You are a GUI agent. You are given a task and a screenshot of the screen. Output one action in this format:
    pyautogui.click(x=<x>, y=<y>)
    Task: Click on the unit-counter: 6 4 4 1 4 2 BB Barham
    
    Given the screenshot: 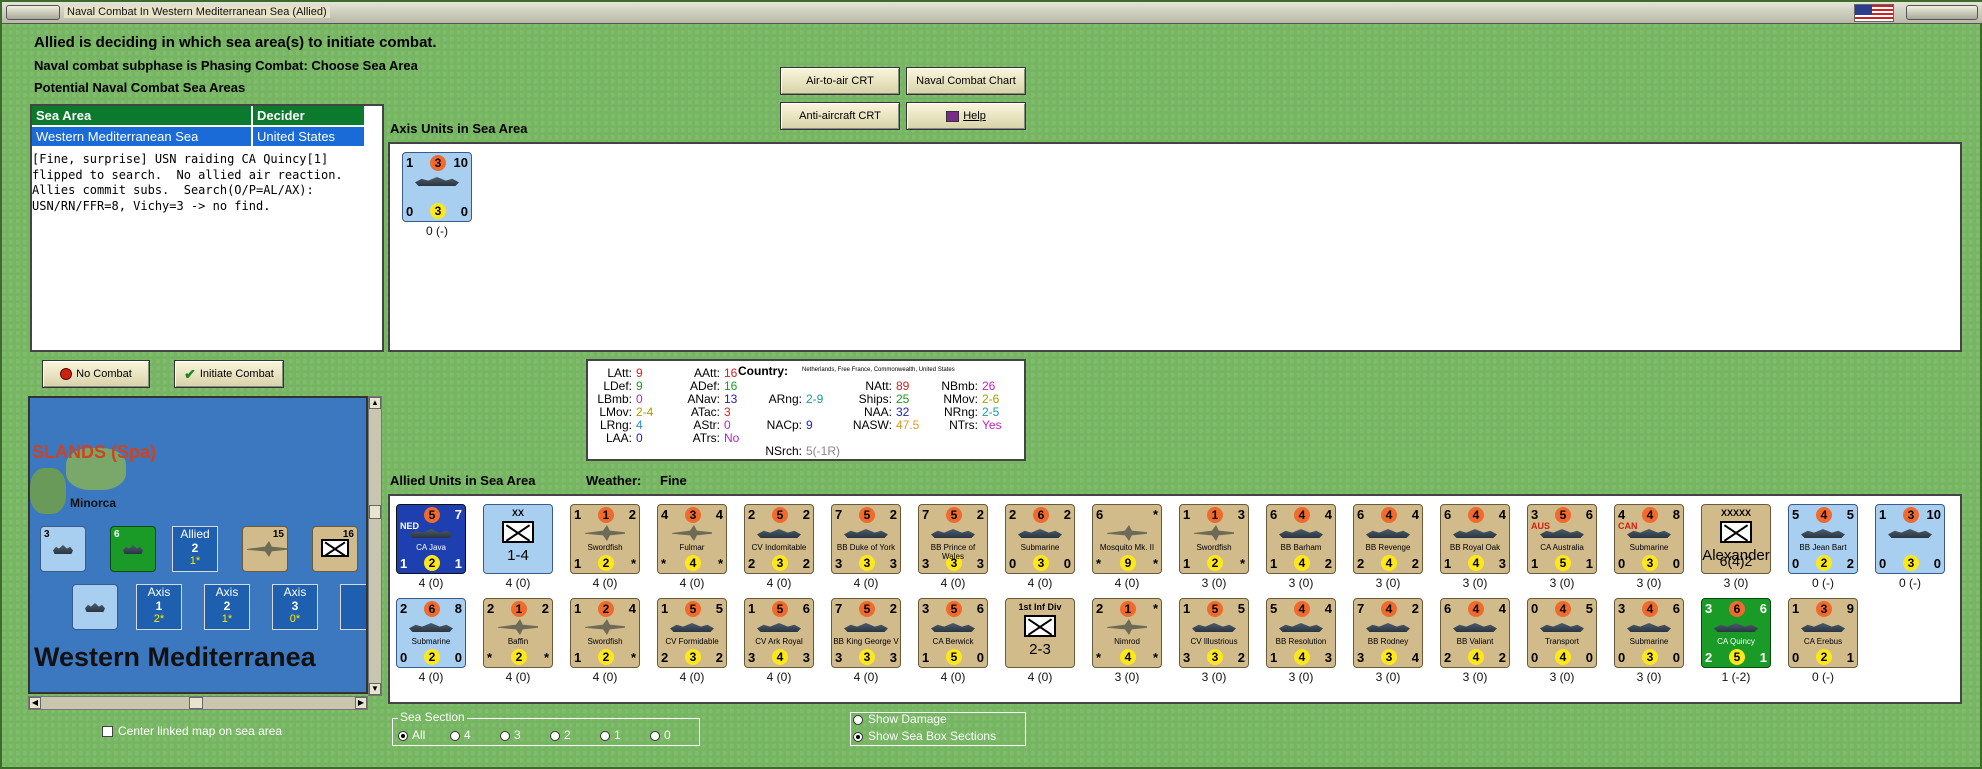 What is the action you would take?
    pyautogui.click(x=1301, y=539)
    